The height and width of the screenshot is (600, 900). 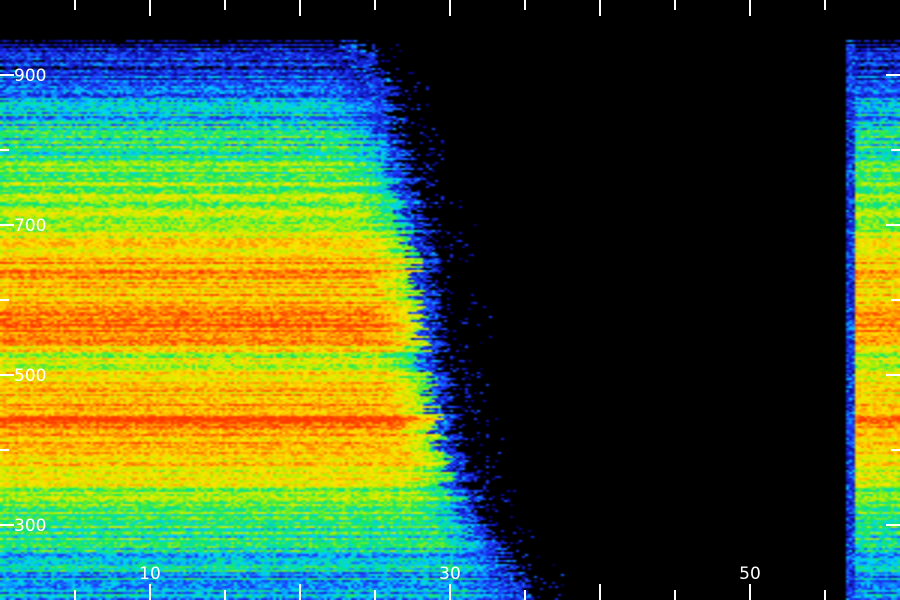 What do you see at coordinates (30, 376) in the screenshot?
I see `y-tick-label: 500` at bounding box center [30, 376].